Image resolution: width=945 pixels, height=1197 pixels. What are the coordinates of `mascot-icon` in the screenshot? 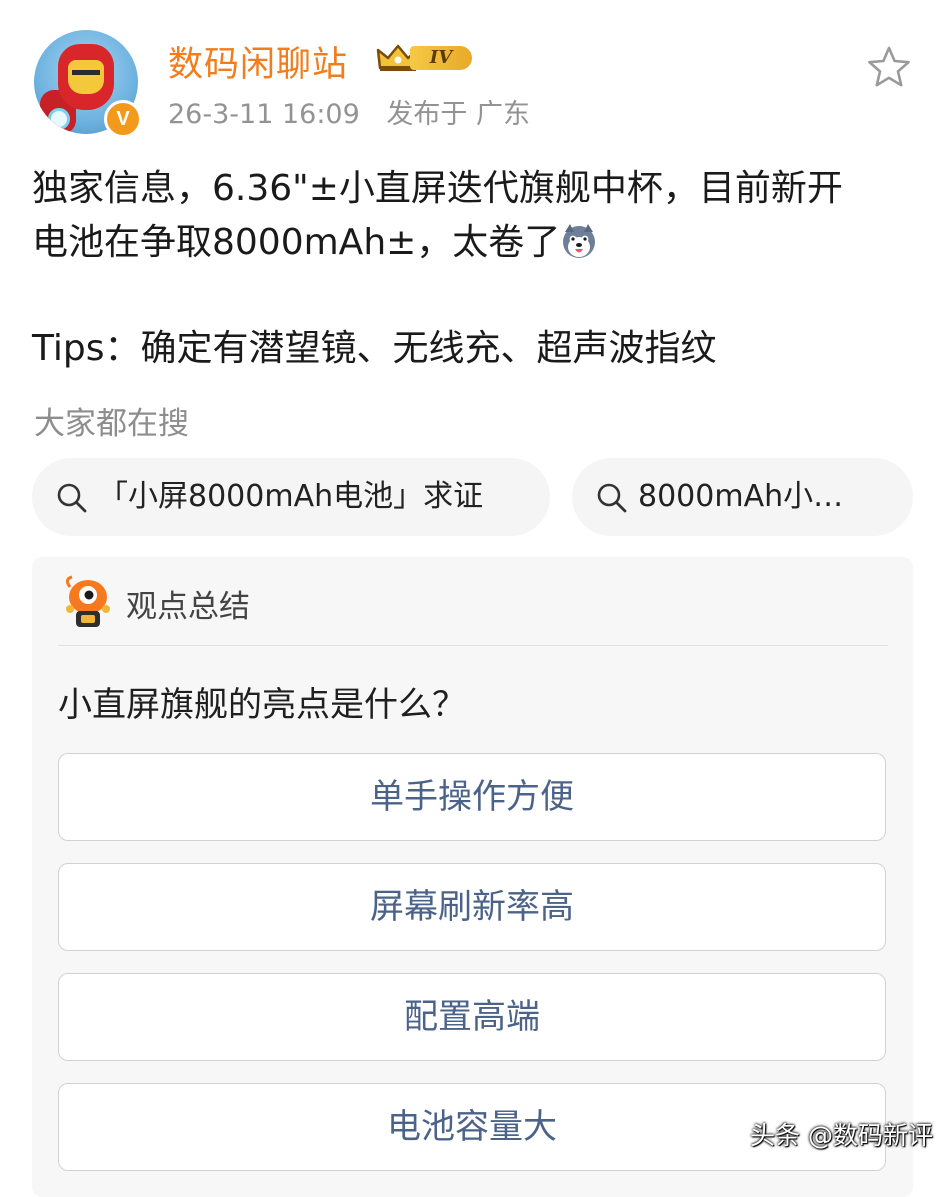 It's located at (87, 601).